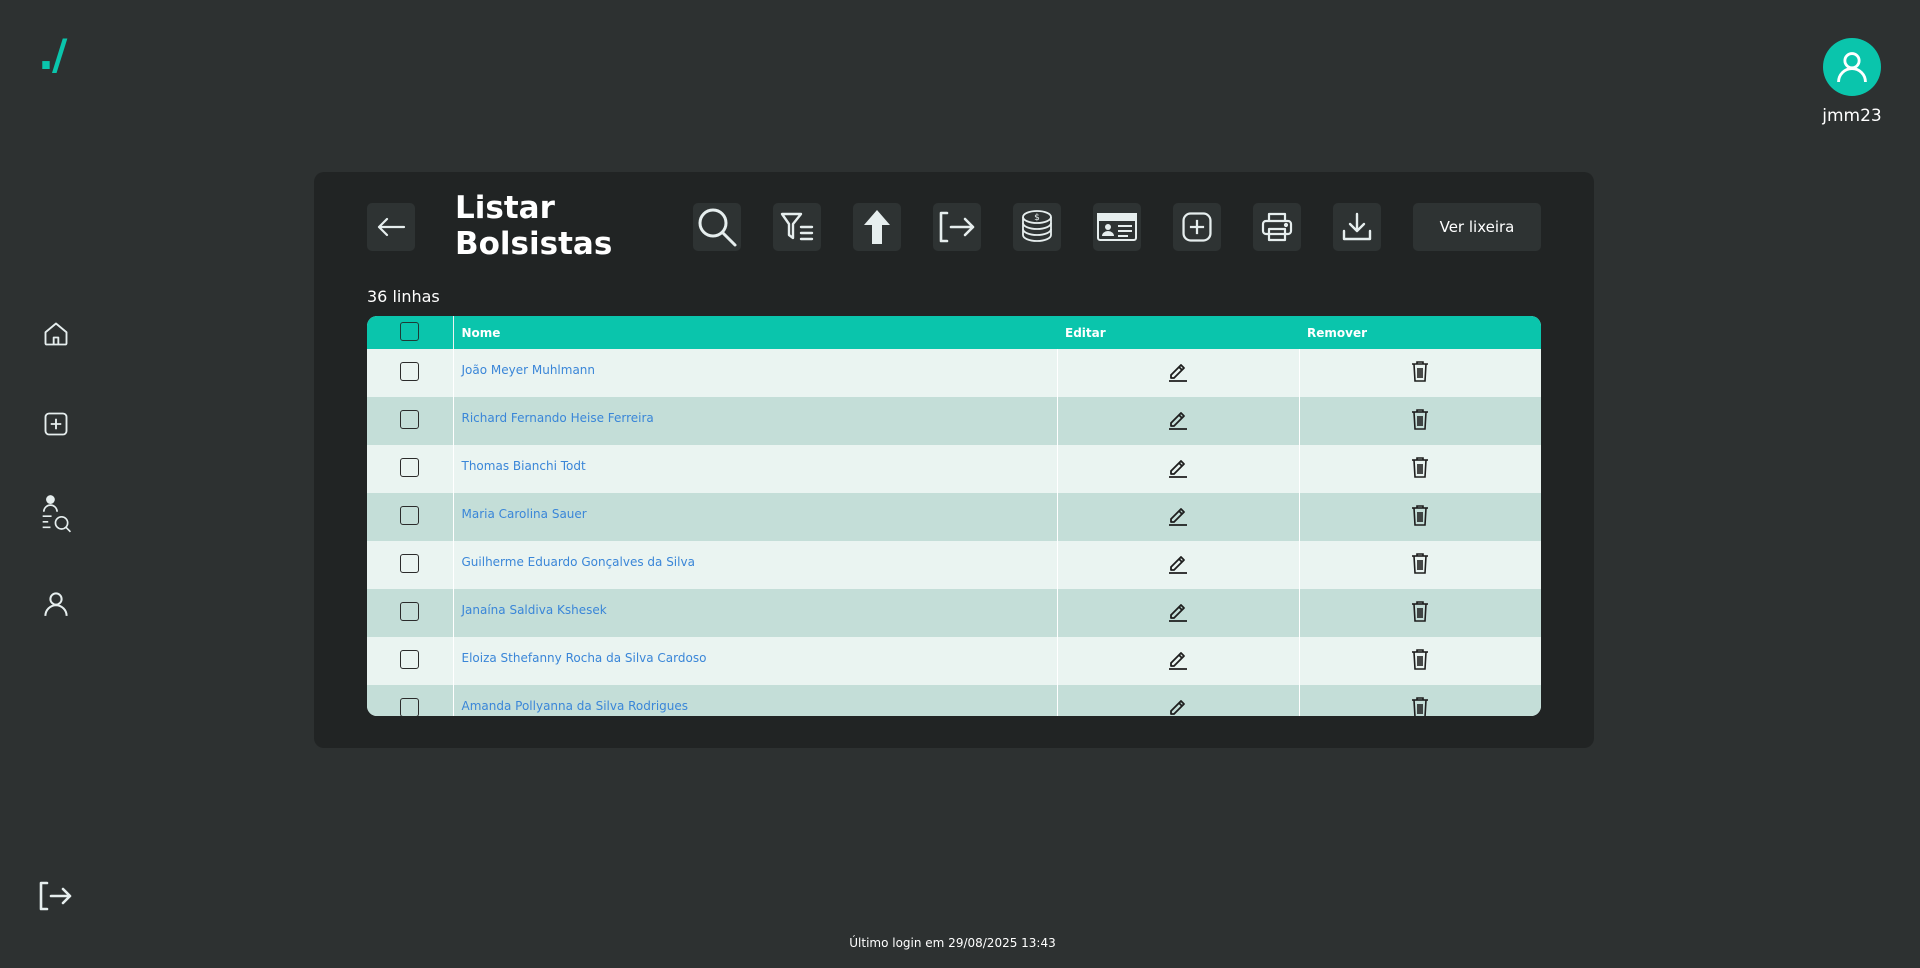  What do you see at coordinates (754, 332) in the screenshot?
I see `column-header-name: Nome` at bounding box center [754, 332].